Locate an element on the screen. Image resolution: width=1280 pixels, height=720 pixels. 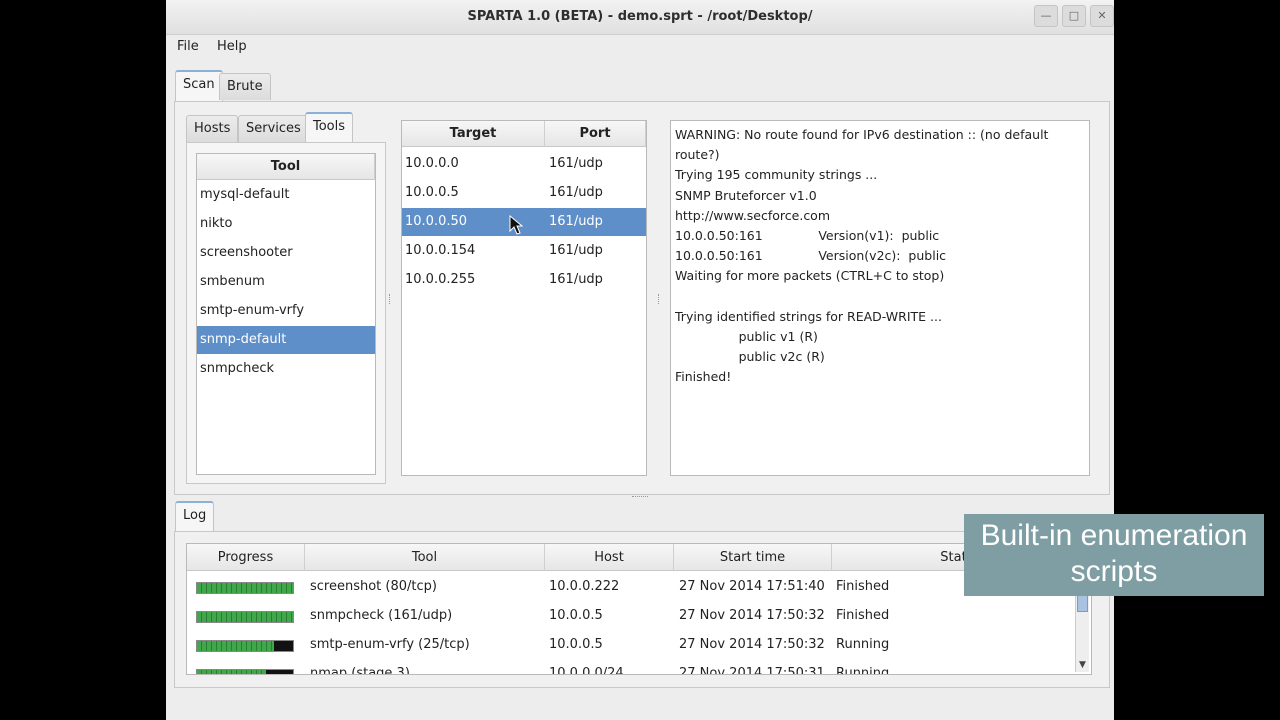
tool-name: smbenum is located at coordinates (232, 281).